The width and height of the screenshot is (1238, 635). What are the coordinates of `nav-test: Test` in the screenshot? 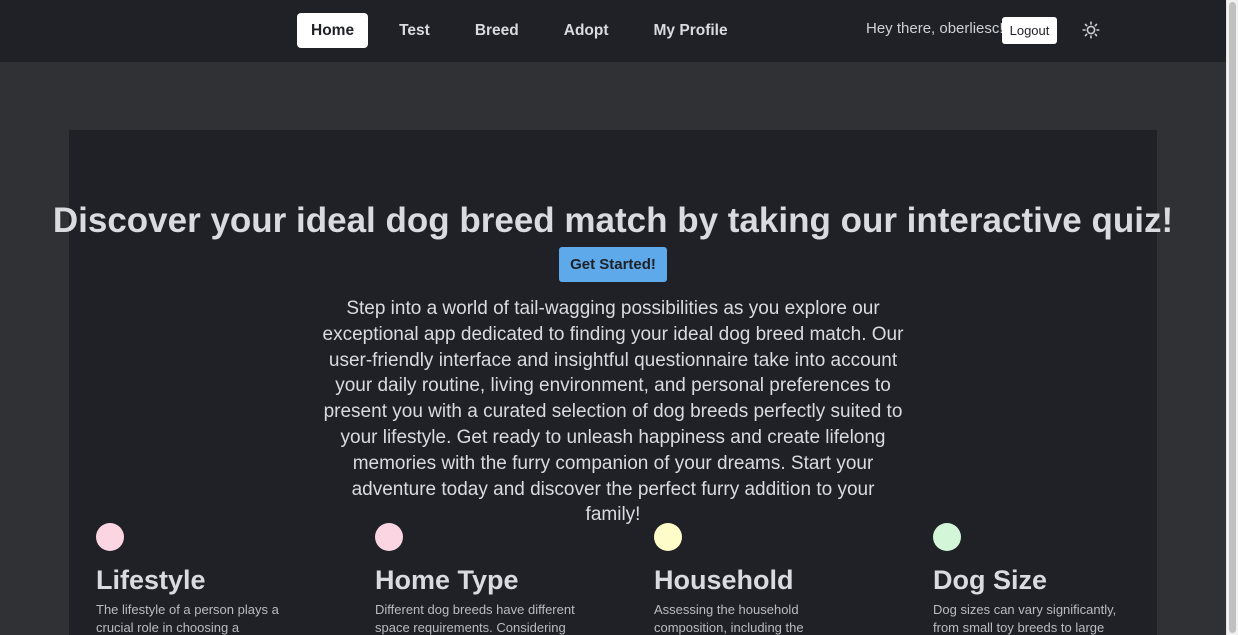 It's located at (414, 30).